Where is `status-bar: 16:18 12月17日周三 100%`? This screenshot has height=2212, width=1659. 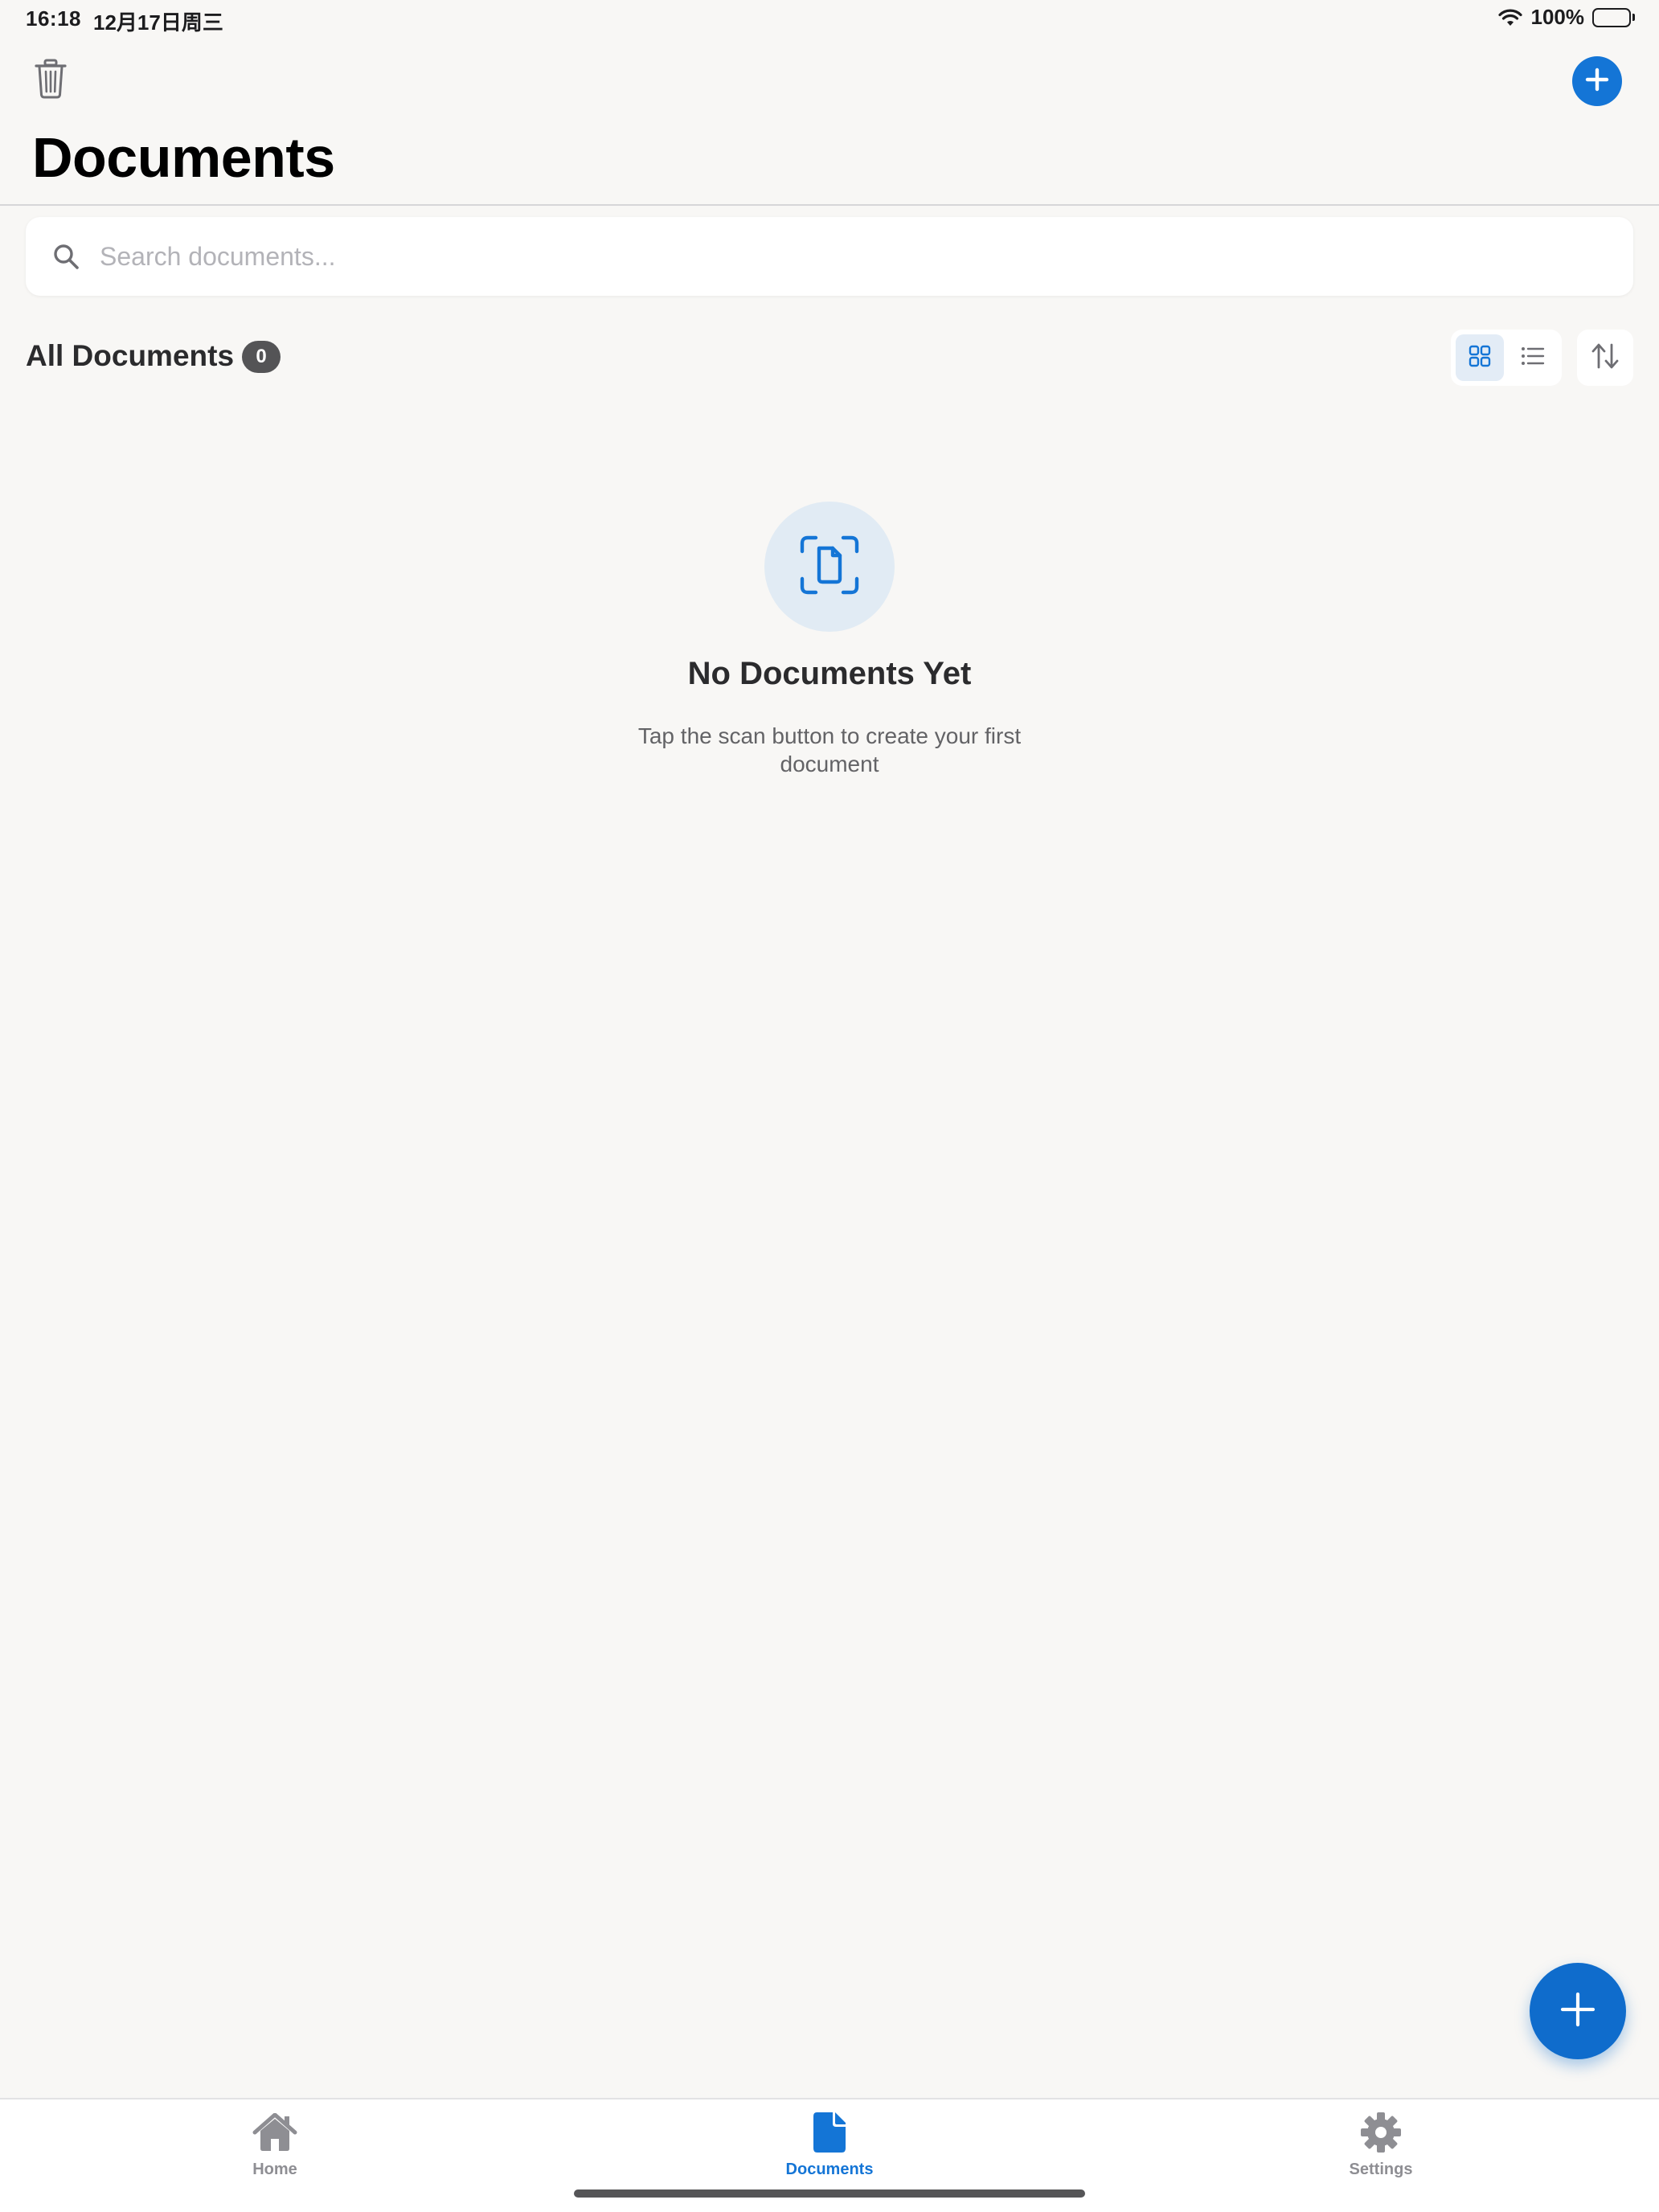 status-bar: 16:18 12月17日周三 100% is located at coordinates (829, 19).